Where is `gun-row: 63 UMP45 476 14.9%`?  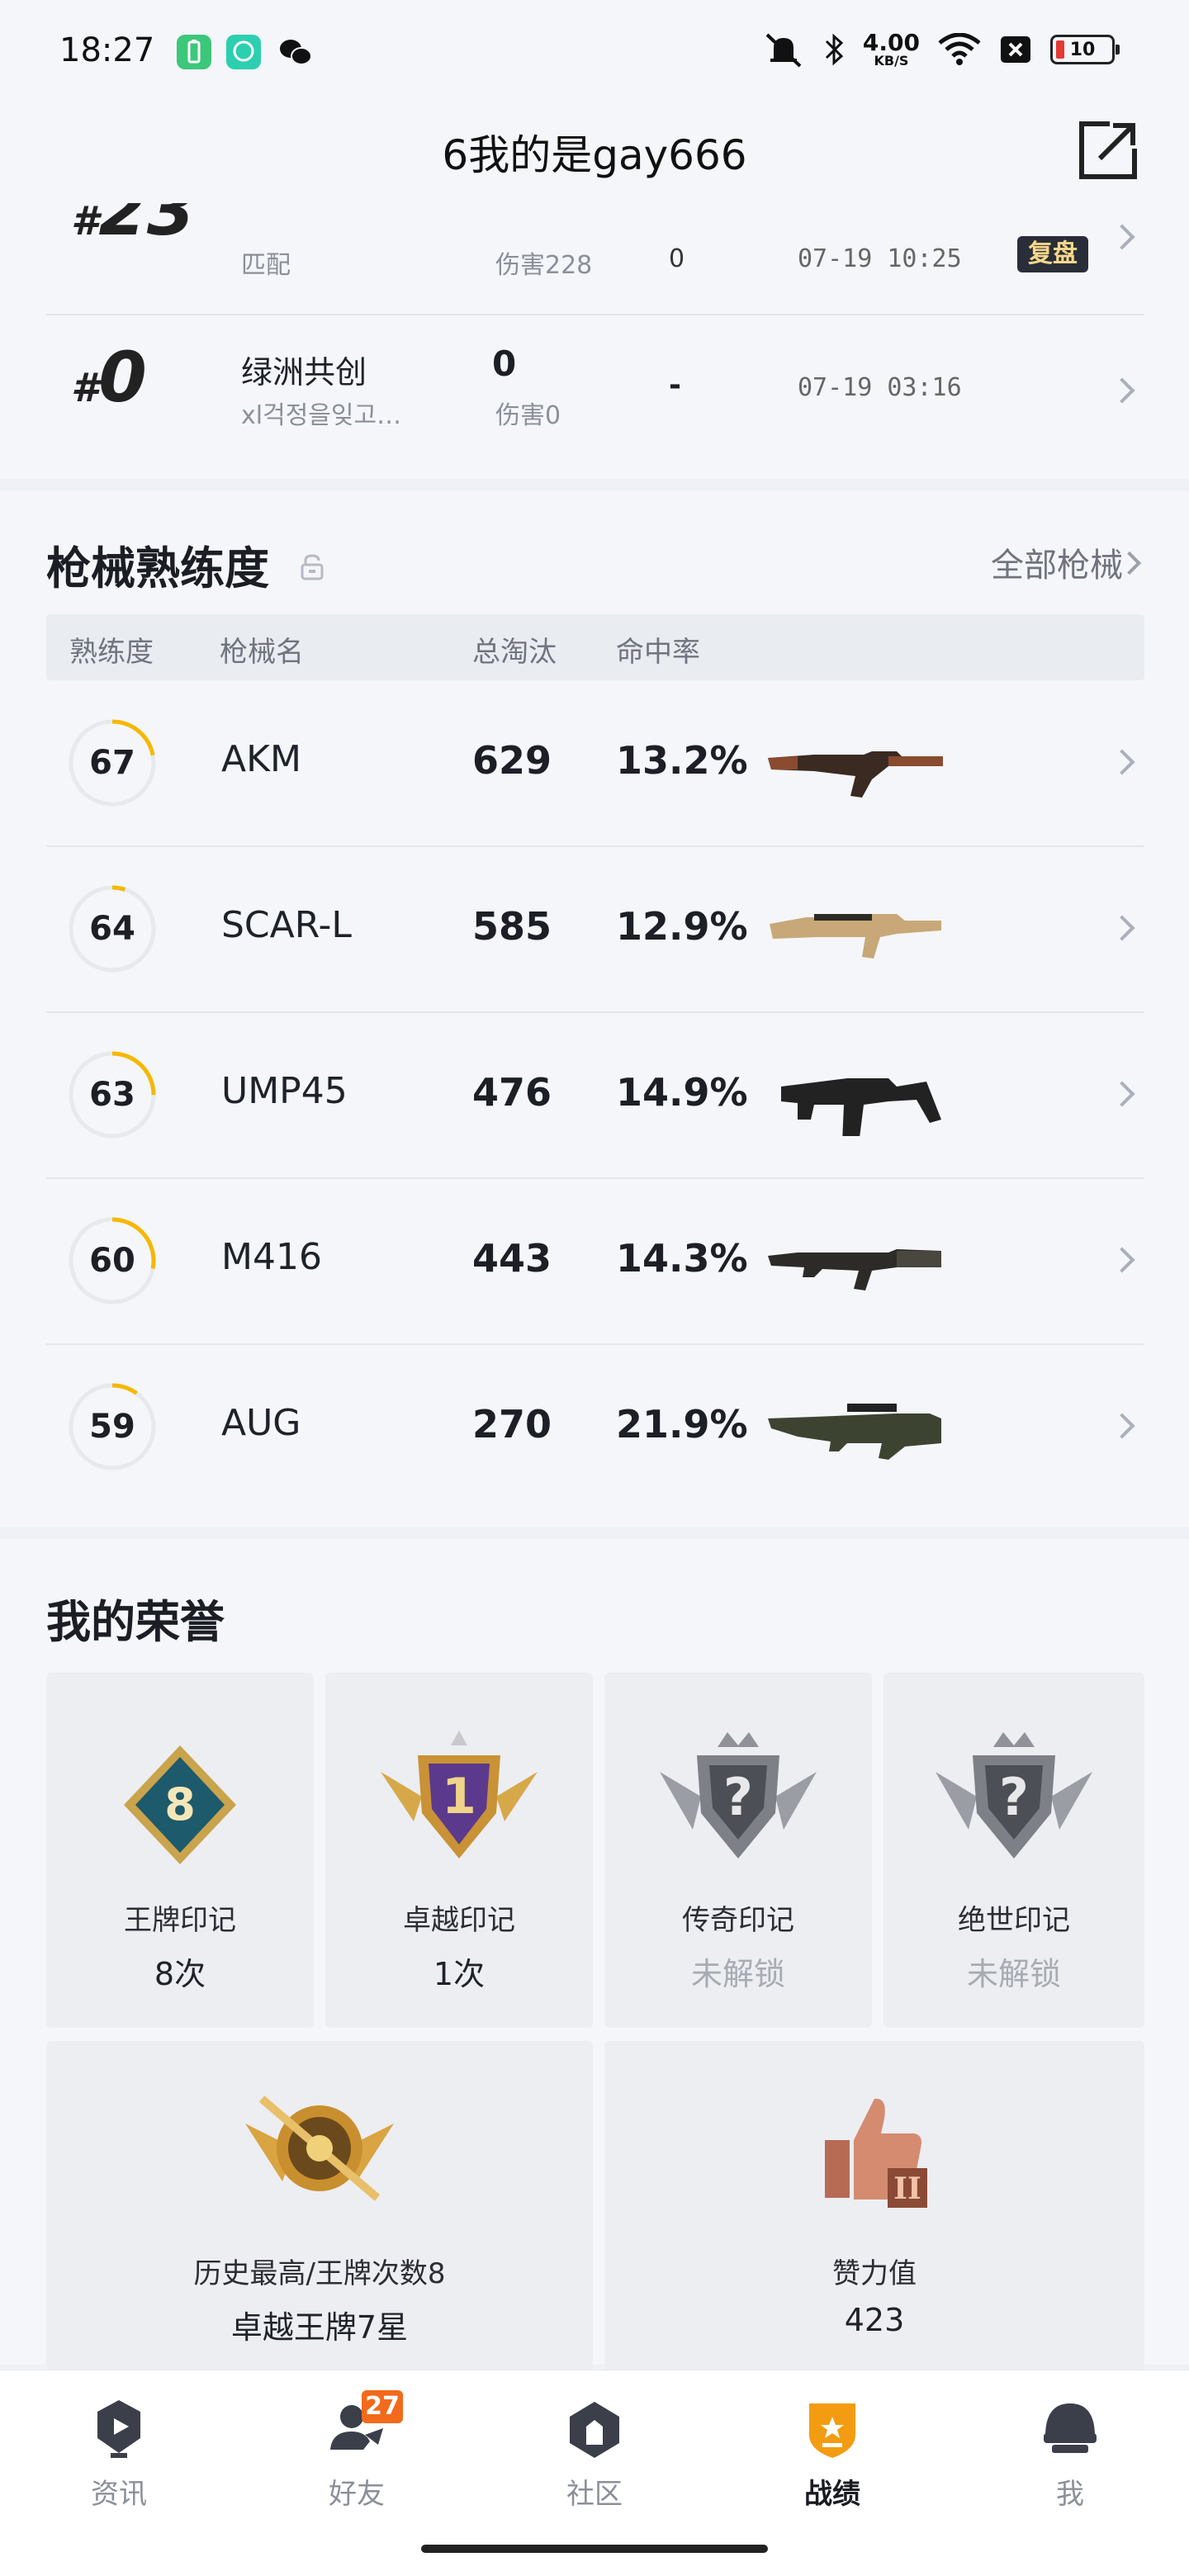
gun-row: 63 UMP45 476 14.9% is located at coordinates (595, 1094).